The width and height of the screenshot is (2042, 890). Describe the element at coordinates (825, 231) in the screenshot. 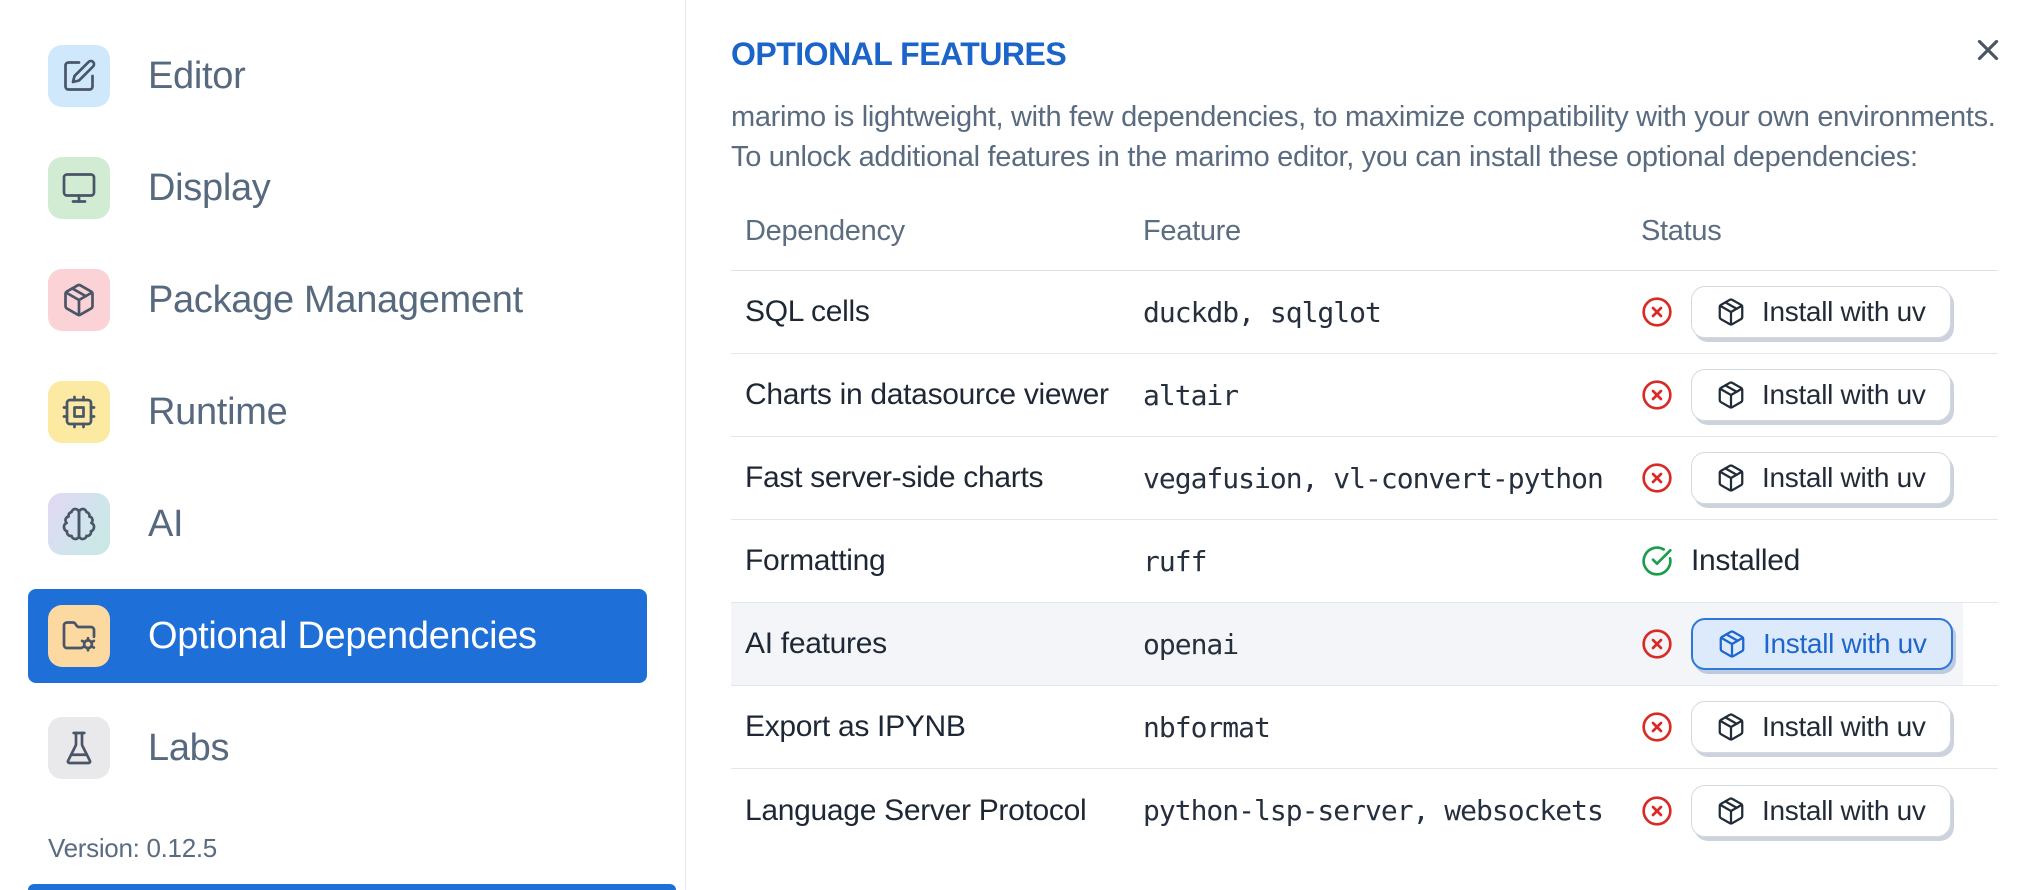

I see `column-header-dependency: Dependency` at that location.